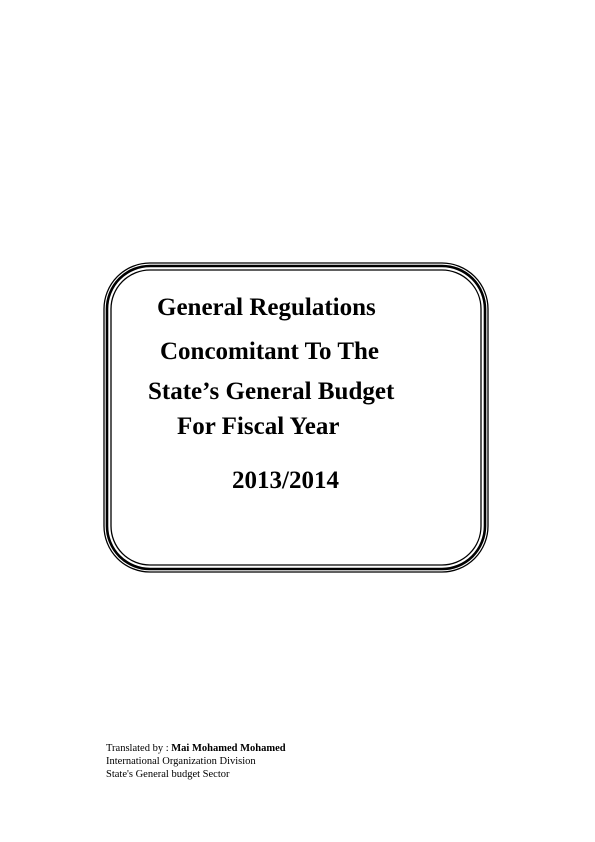 Image resolution: width=595 pixels, height=842 pixels. What do you see at coordinates (258, 426) in the screenshot?
I see `title-line-4: For Fiscal Year` at bounding box center [258, 426].